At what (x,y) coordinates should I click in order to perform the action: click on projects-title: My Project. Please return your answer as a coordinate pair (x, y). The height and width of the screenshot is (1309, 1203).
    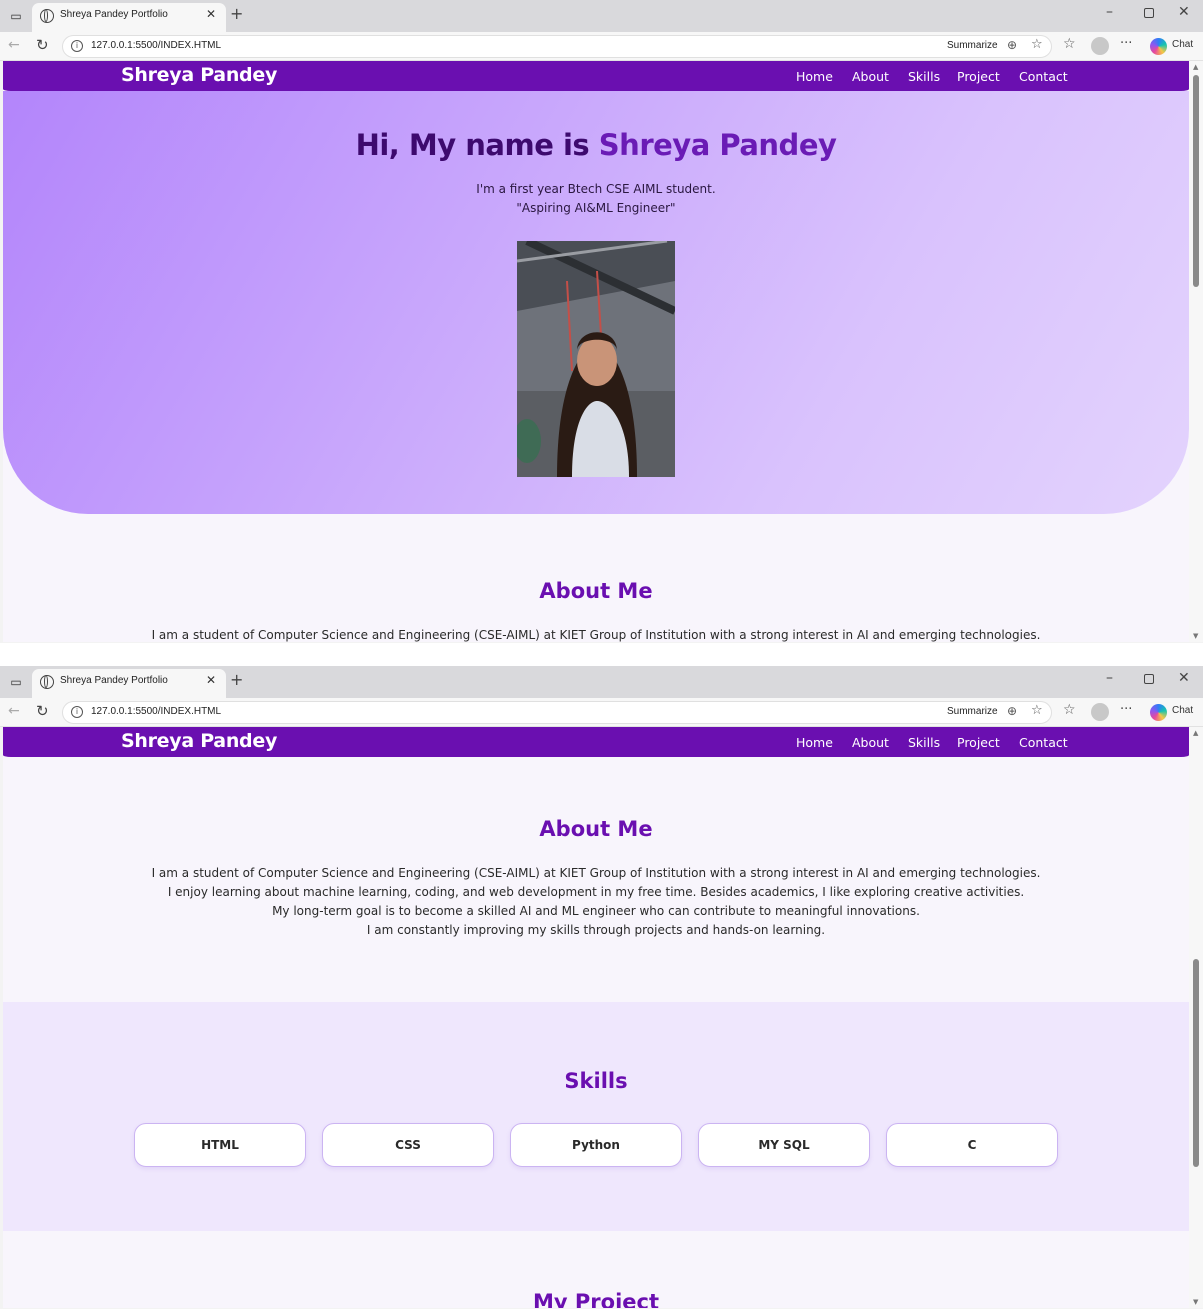
    Looking at the image, I should click on (596, 1299).